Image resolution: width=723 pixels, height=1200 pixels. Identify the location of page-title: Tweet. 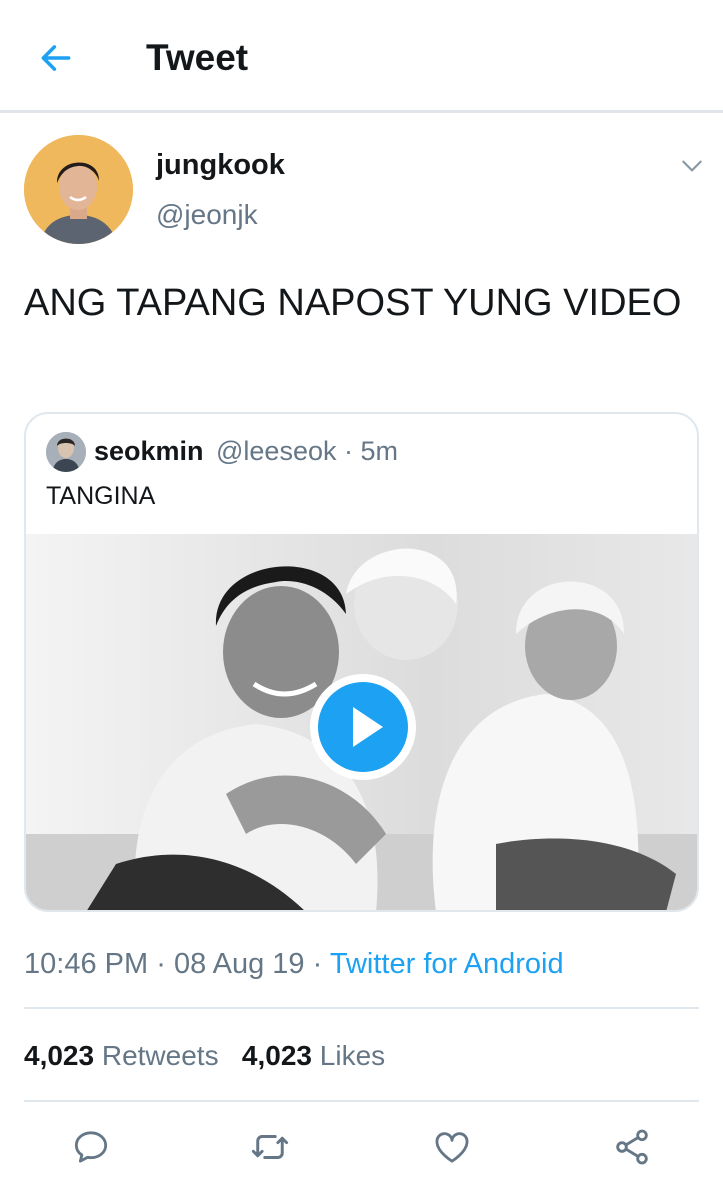
(197, 57).